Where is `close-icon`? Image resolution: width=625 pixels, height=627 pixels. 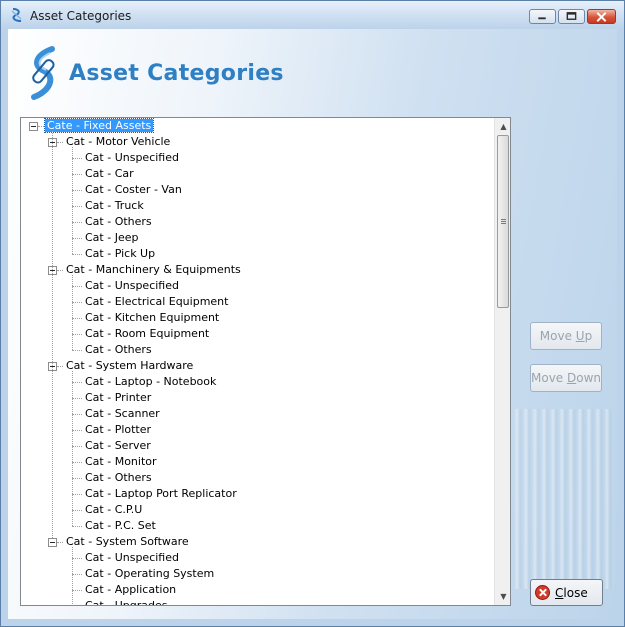 close-icon is located at coordinates (542, 592).